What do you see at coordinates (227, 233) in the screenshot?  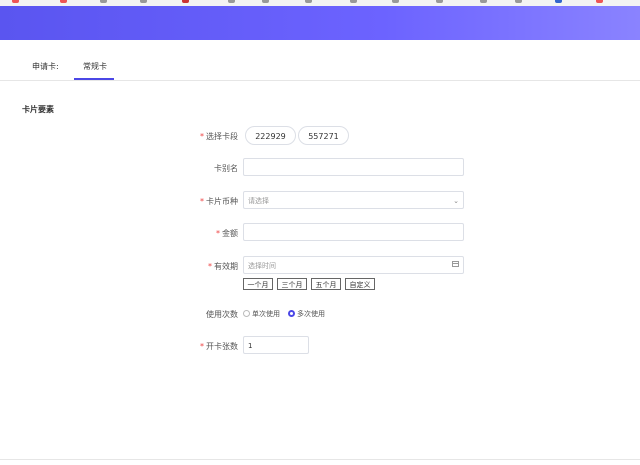 I see `amount-label: * 金额` at bounding box center [227, 233].